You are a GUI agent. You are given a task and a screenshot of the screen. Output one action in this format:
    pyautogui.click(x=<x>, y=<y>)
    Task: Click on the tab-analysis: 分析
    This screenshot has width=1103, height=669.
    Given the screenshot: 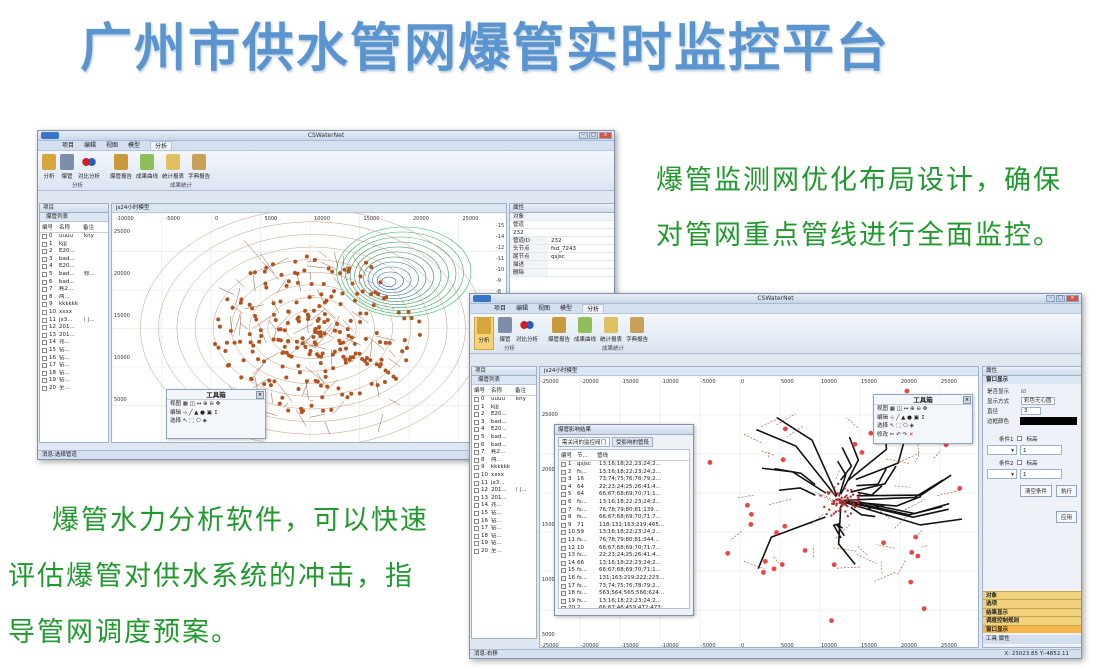 What is the action you would take?
    pyautogui.click(x=593, y=308)
    